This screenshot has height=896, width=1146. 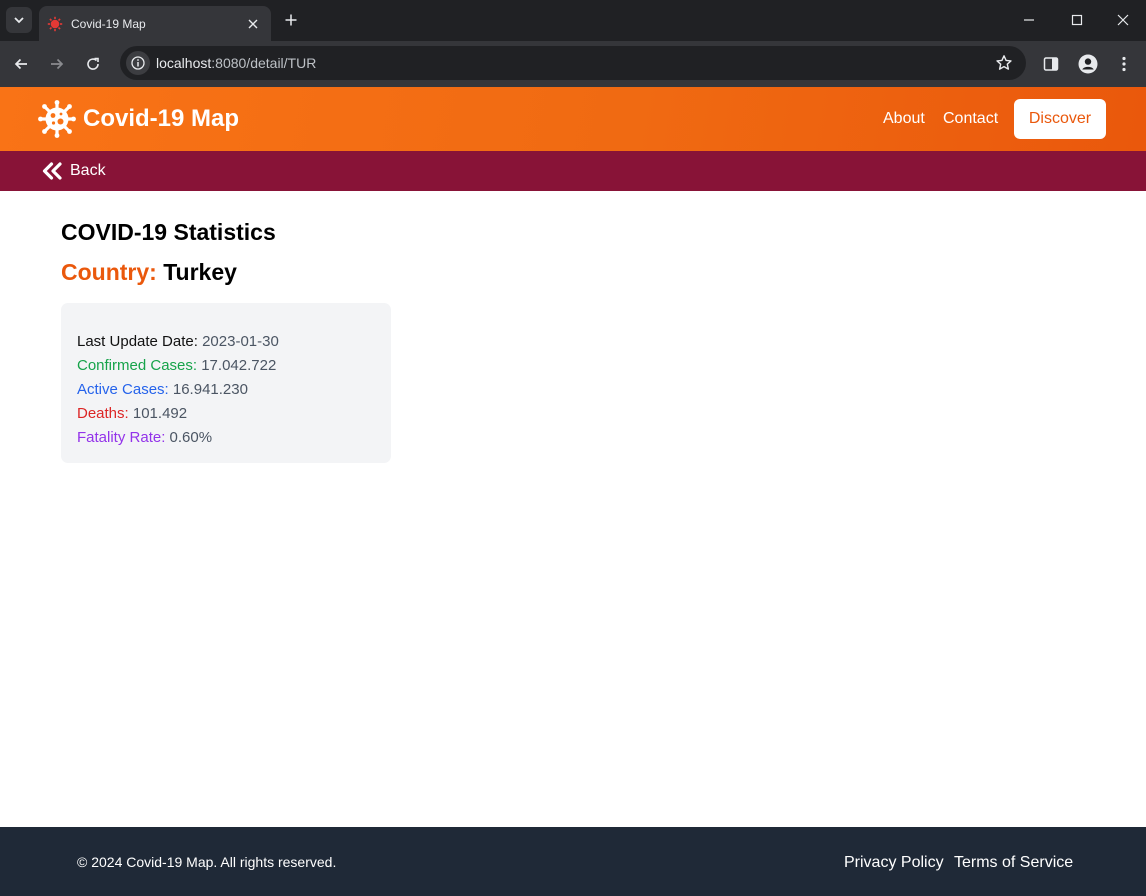 What do you see at coordinates (894, 863) in the screenshot?
I see `footer-link-privacy: Privacy Policy` at bounding box center [894, 863].